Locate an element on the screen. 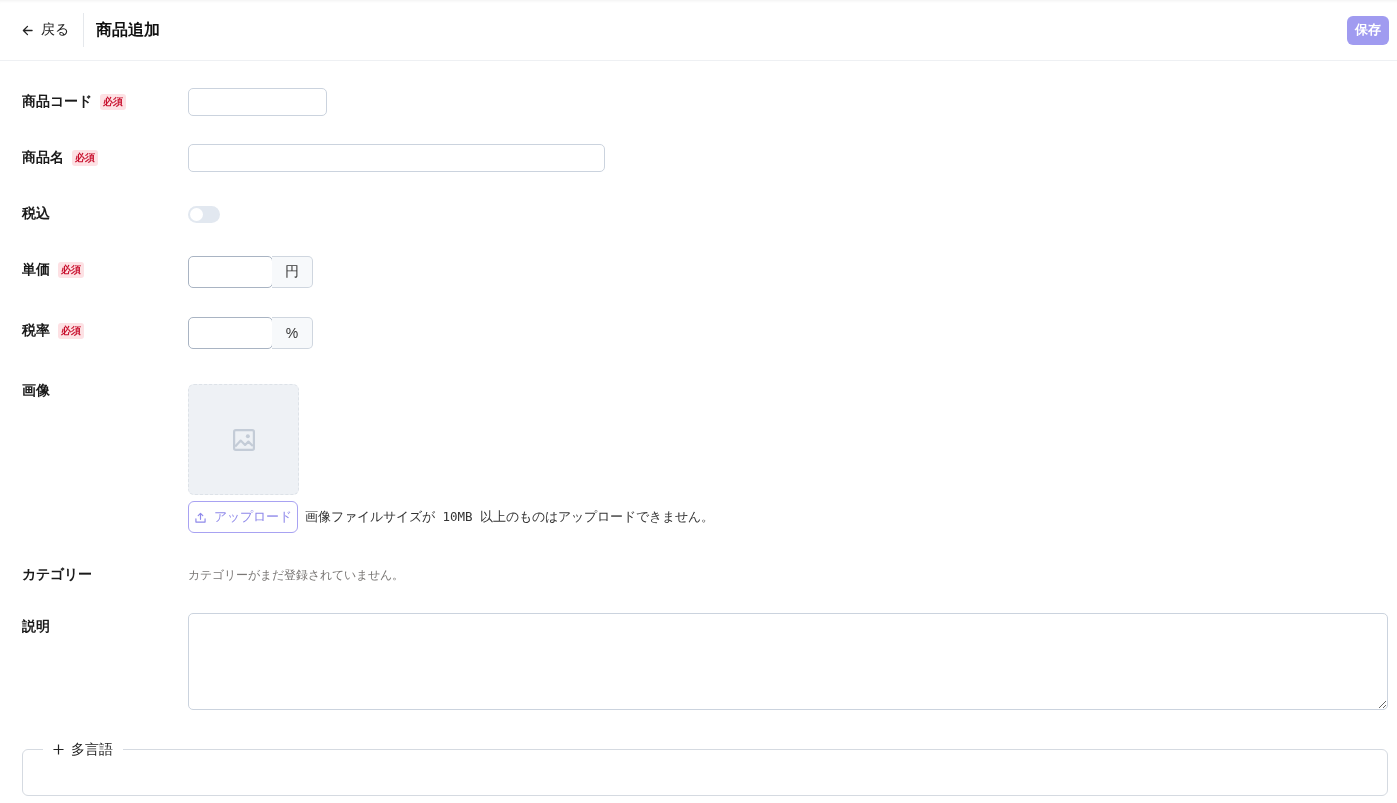  upload-icon is located at coordinates (200, 517).